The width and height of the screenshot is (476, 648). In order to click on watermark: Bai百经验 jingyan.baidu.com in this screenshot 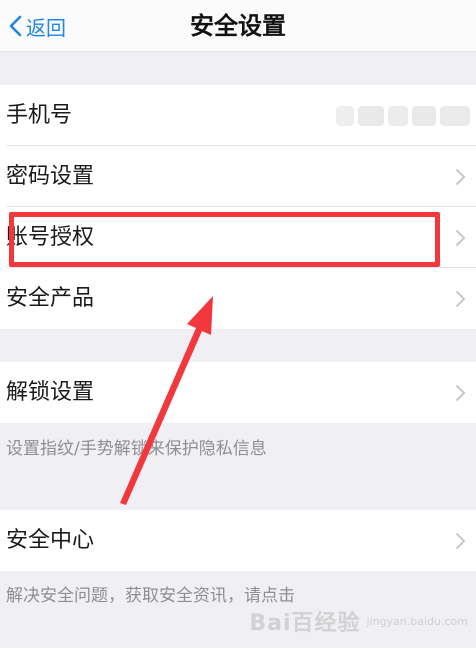, I will do `click(358, 621)`.